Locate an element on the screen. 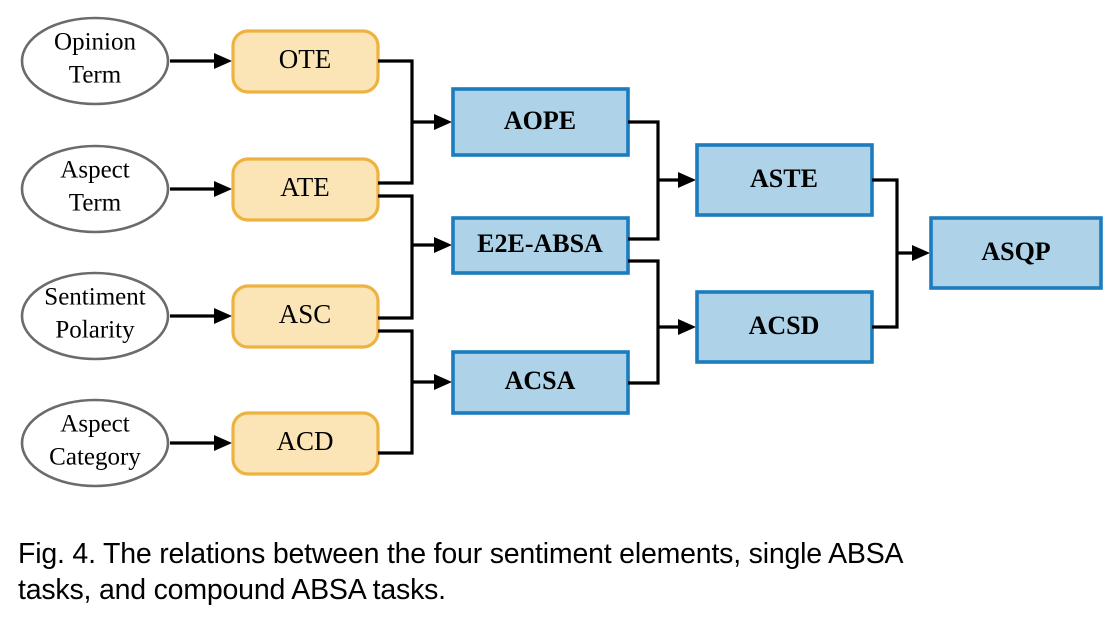 The image size is (1120, 634). connector-aope-e2eabsa-to-aste is located at coordinates (662, 180).